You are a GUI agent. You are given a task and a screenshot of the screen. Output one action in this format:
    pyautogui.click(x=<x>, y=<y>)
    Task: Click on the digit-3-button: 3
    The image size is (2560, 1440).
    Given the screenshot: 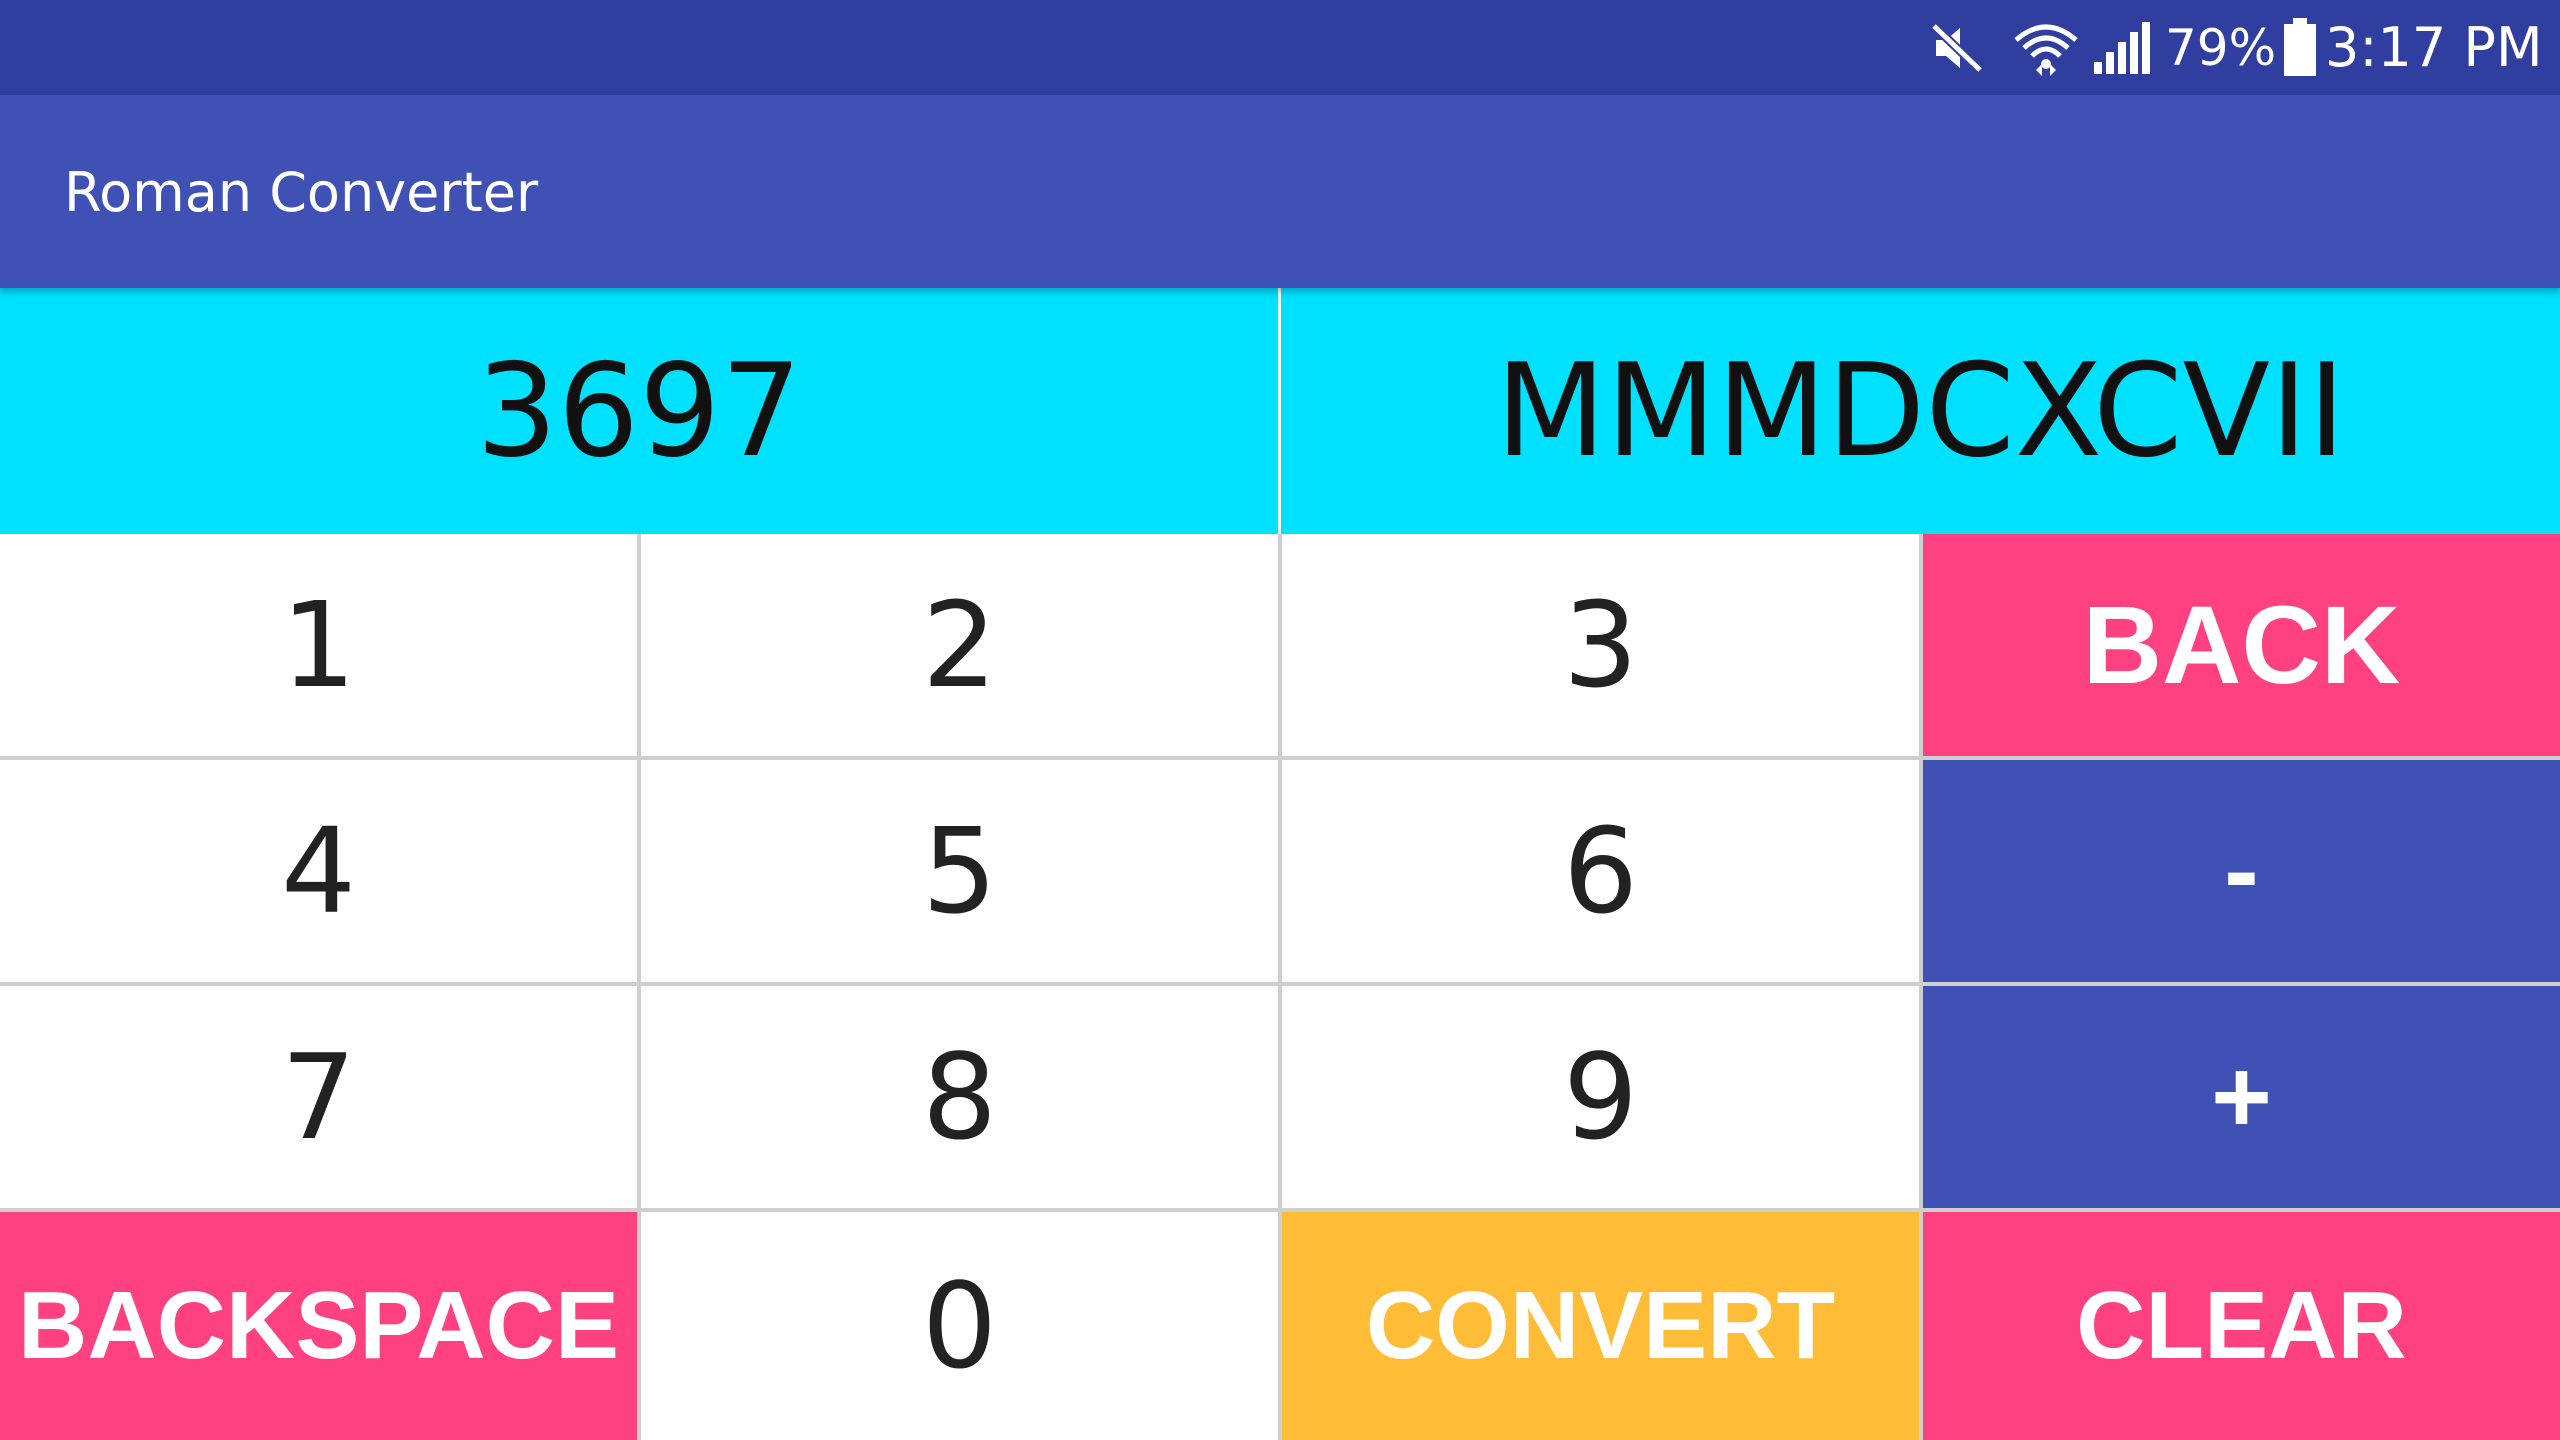 What is the action you would take?
    pyautogui.click(x=1600, y=645)
    